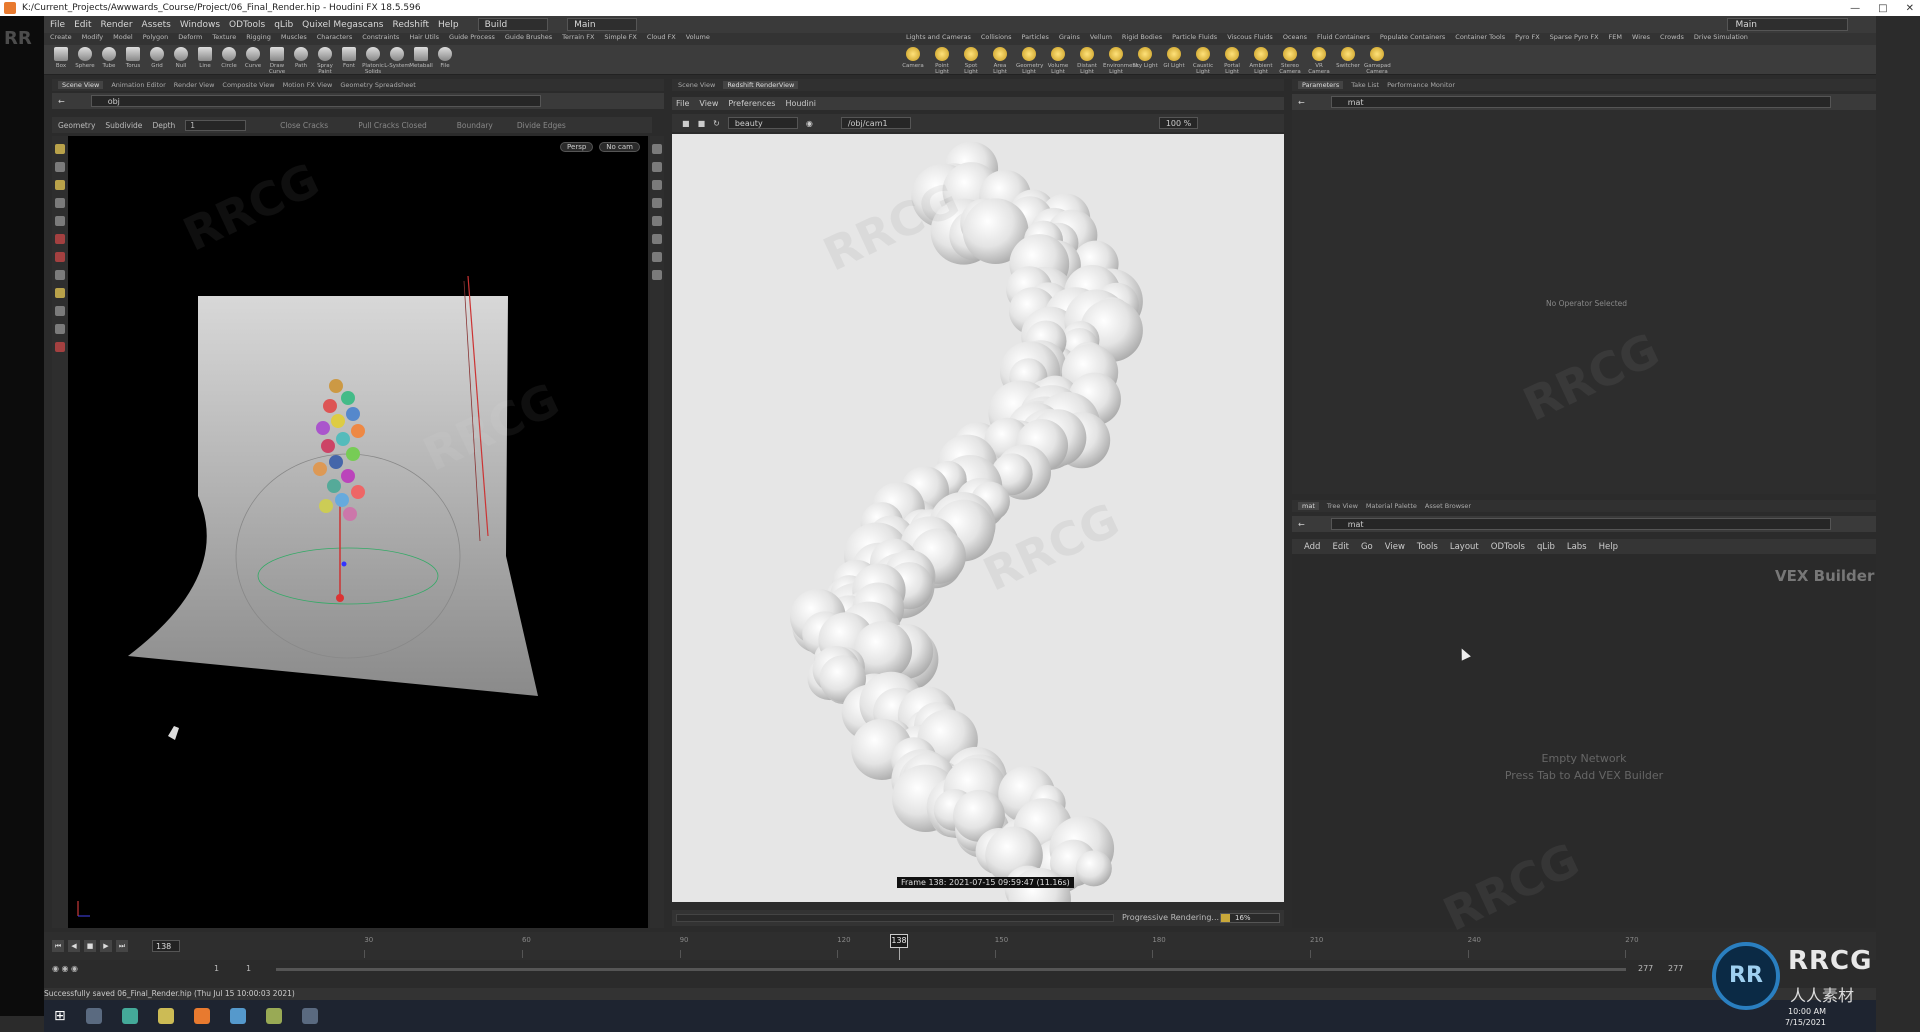 The width and height of the screenshot is (1920, 1032). What do you see at coordinates (60, 257) in the screenshot?
I see `brush-tool-icon` at bounding box center [60, 257].